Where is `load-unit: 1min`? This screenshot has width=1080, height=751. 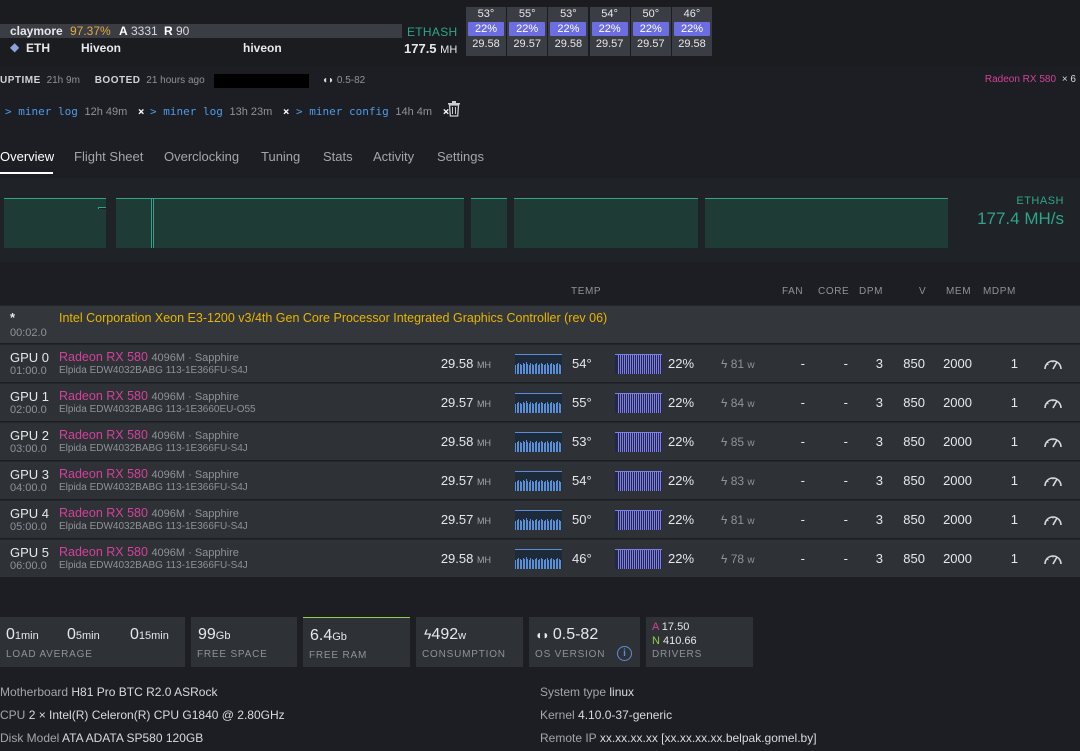 load-unit: 1min is located at coordinates (26, 636).